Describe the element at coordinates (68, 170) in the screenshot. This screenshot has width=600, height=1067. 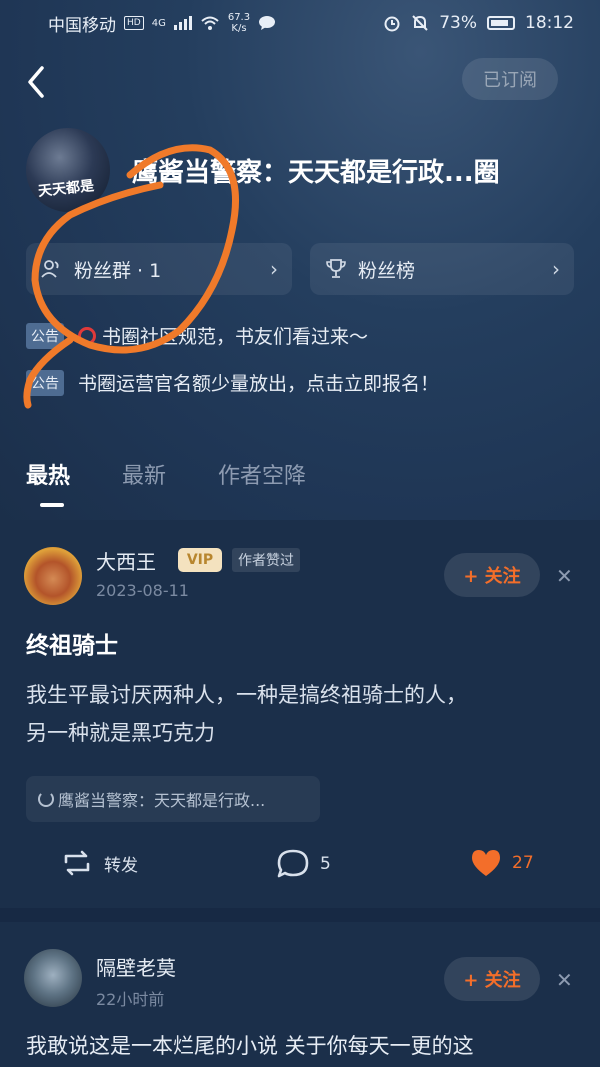
I see `book-cover-avatar: 天天都是` at that location.